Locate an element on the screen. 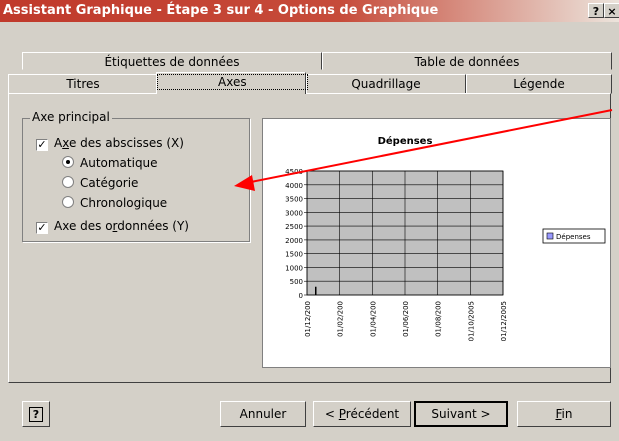 Image resolution: width=619 pixels, height=441 pixels. help-icon: ? is located at coordinates (36, 414).